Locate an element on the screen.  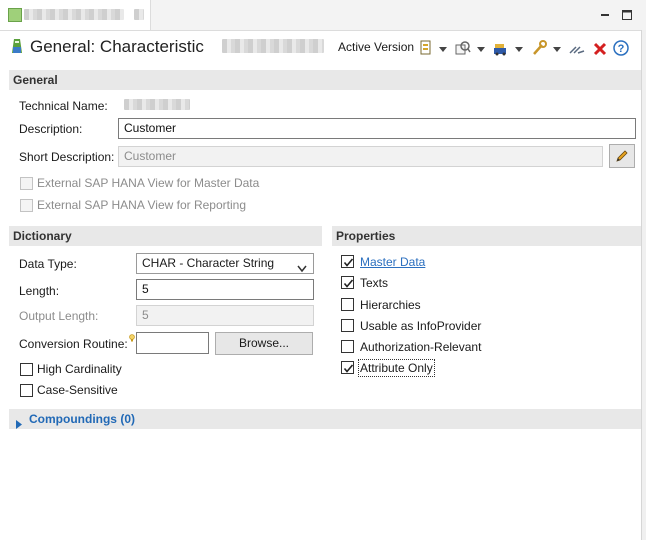
where-used-icon is located at coordinates (463, 48).